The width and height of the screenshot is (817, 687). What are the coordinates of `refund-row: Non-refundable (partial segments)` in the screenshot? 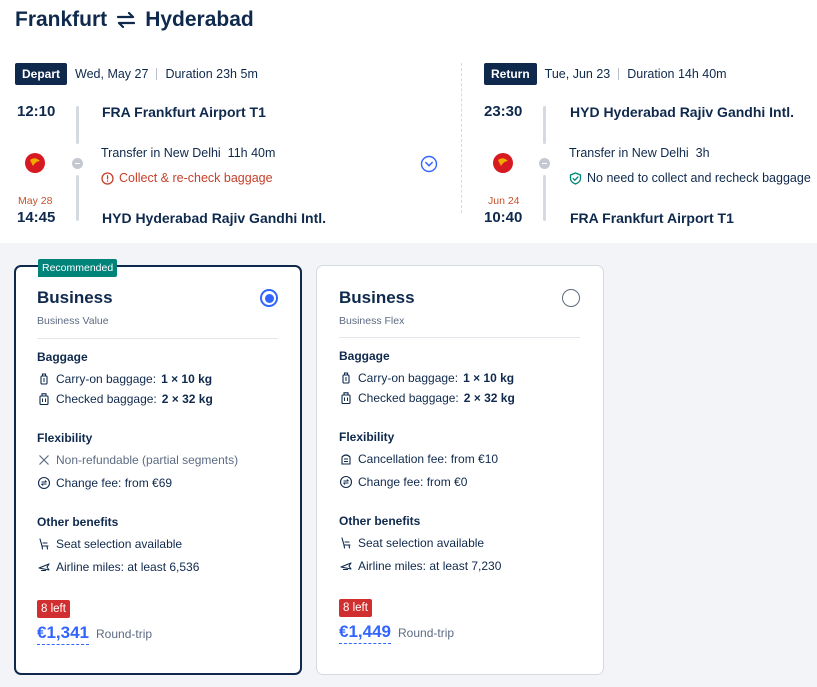 It's located at (137, 460).